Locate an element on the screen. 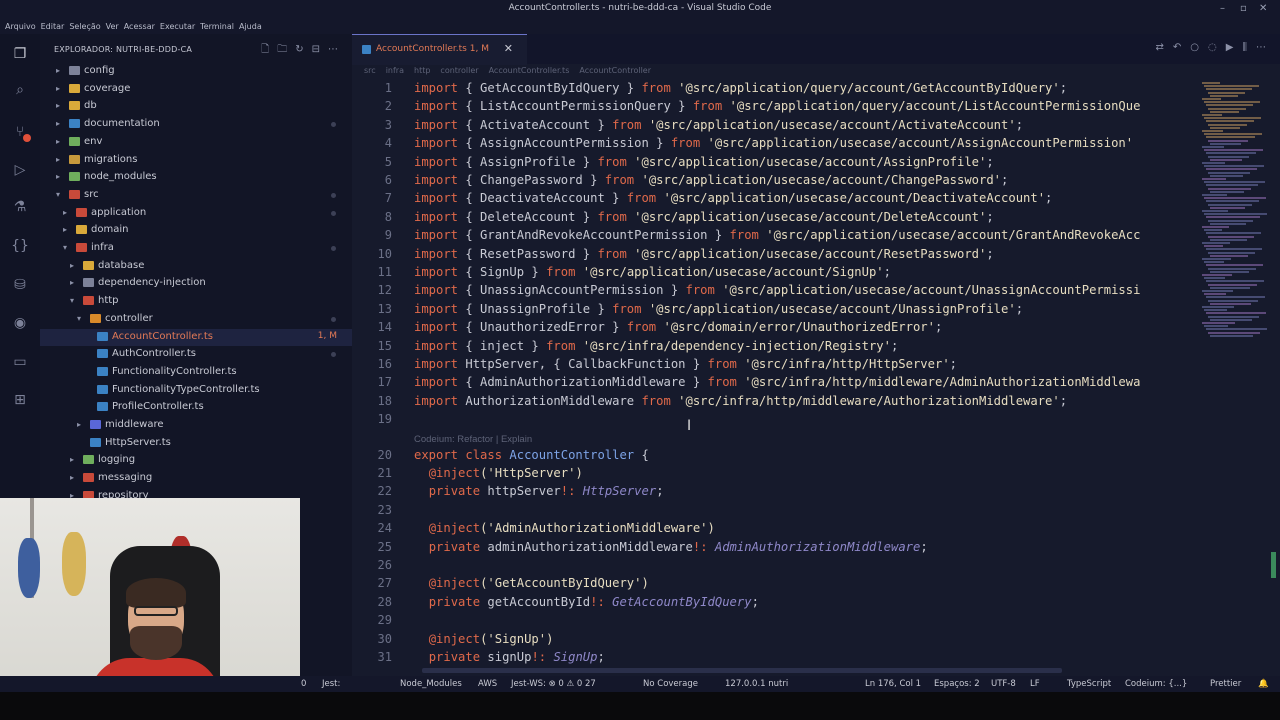 The width and height of the screenshot is (1280, 720). history-icon: ↶ is located at coordinates (1177, 47).